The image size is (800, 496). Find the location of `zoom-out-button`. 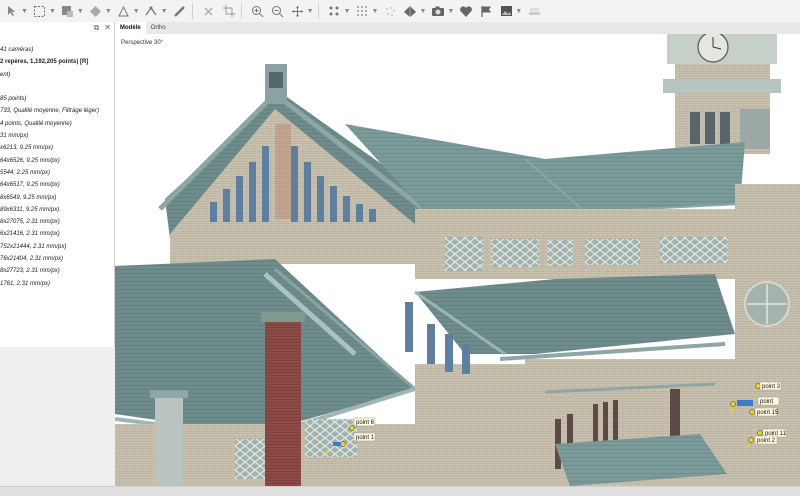

zoom-out-button is located at coordinates (278, 11).